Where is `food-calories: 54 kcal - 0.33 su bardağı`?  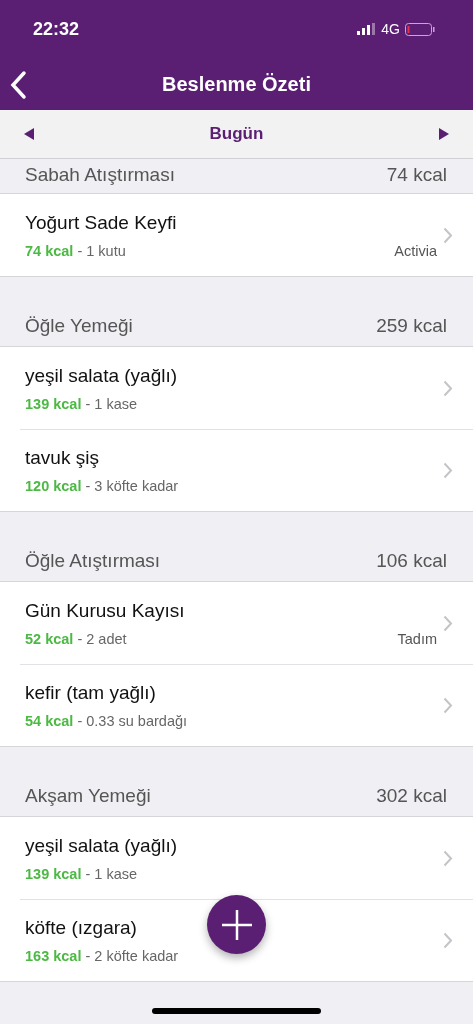 food-calories: 54 kcal - 0.33 su bardağı is located at coordinates (106, 721).